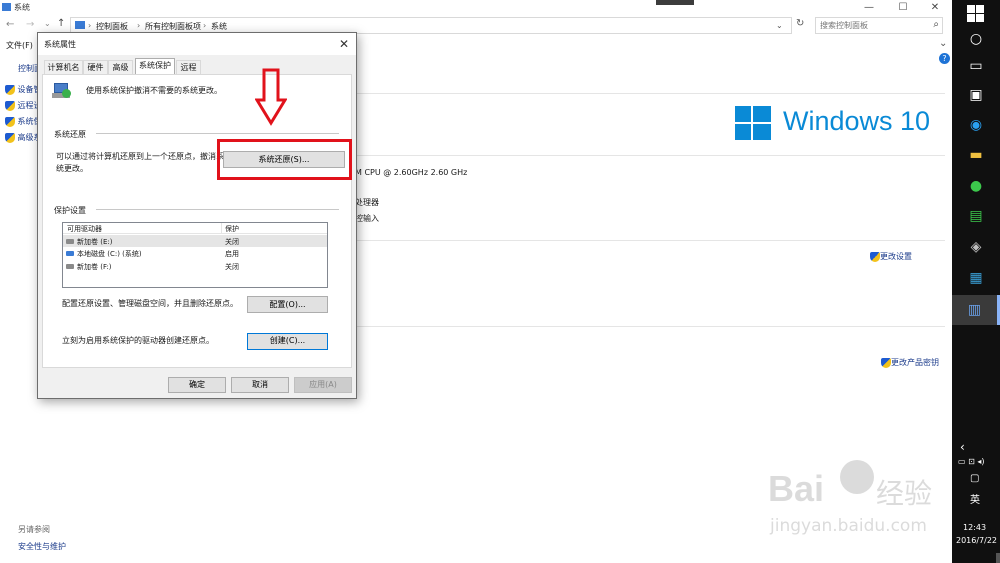 The height and width of the screenshot is (563, 1000). I want to click on breadcrumb-system: 系统, so click(219, 26).